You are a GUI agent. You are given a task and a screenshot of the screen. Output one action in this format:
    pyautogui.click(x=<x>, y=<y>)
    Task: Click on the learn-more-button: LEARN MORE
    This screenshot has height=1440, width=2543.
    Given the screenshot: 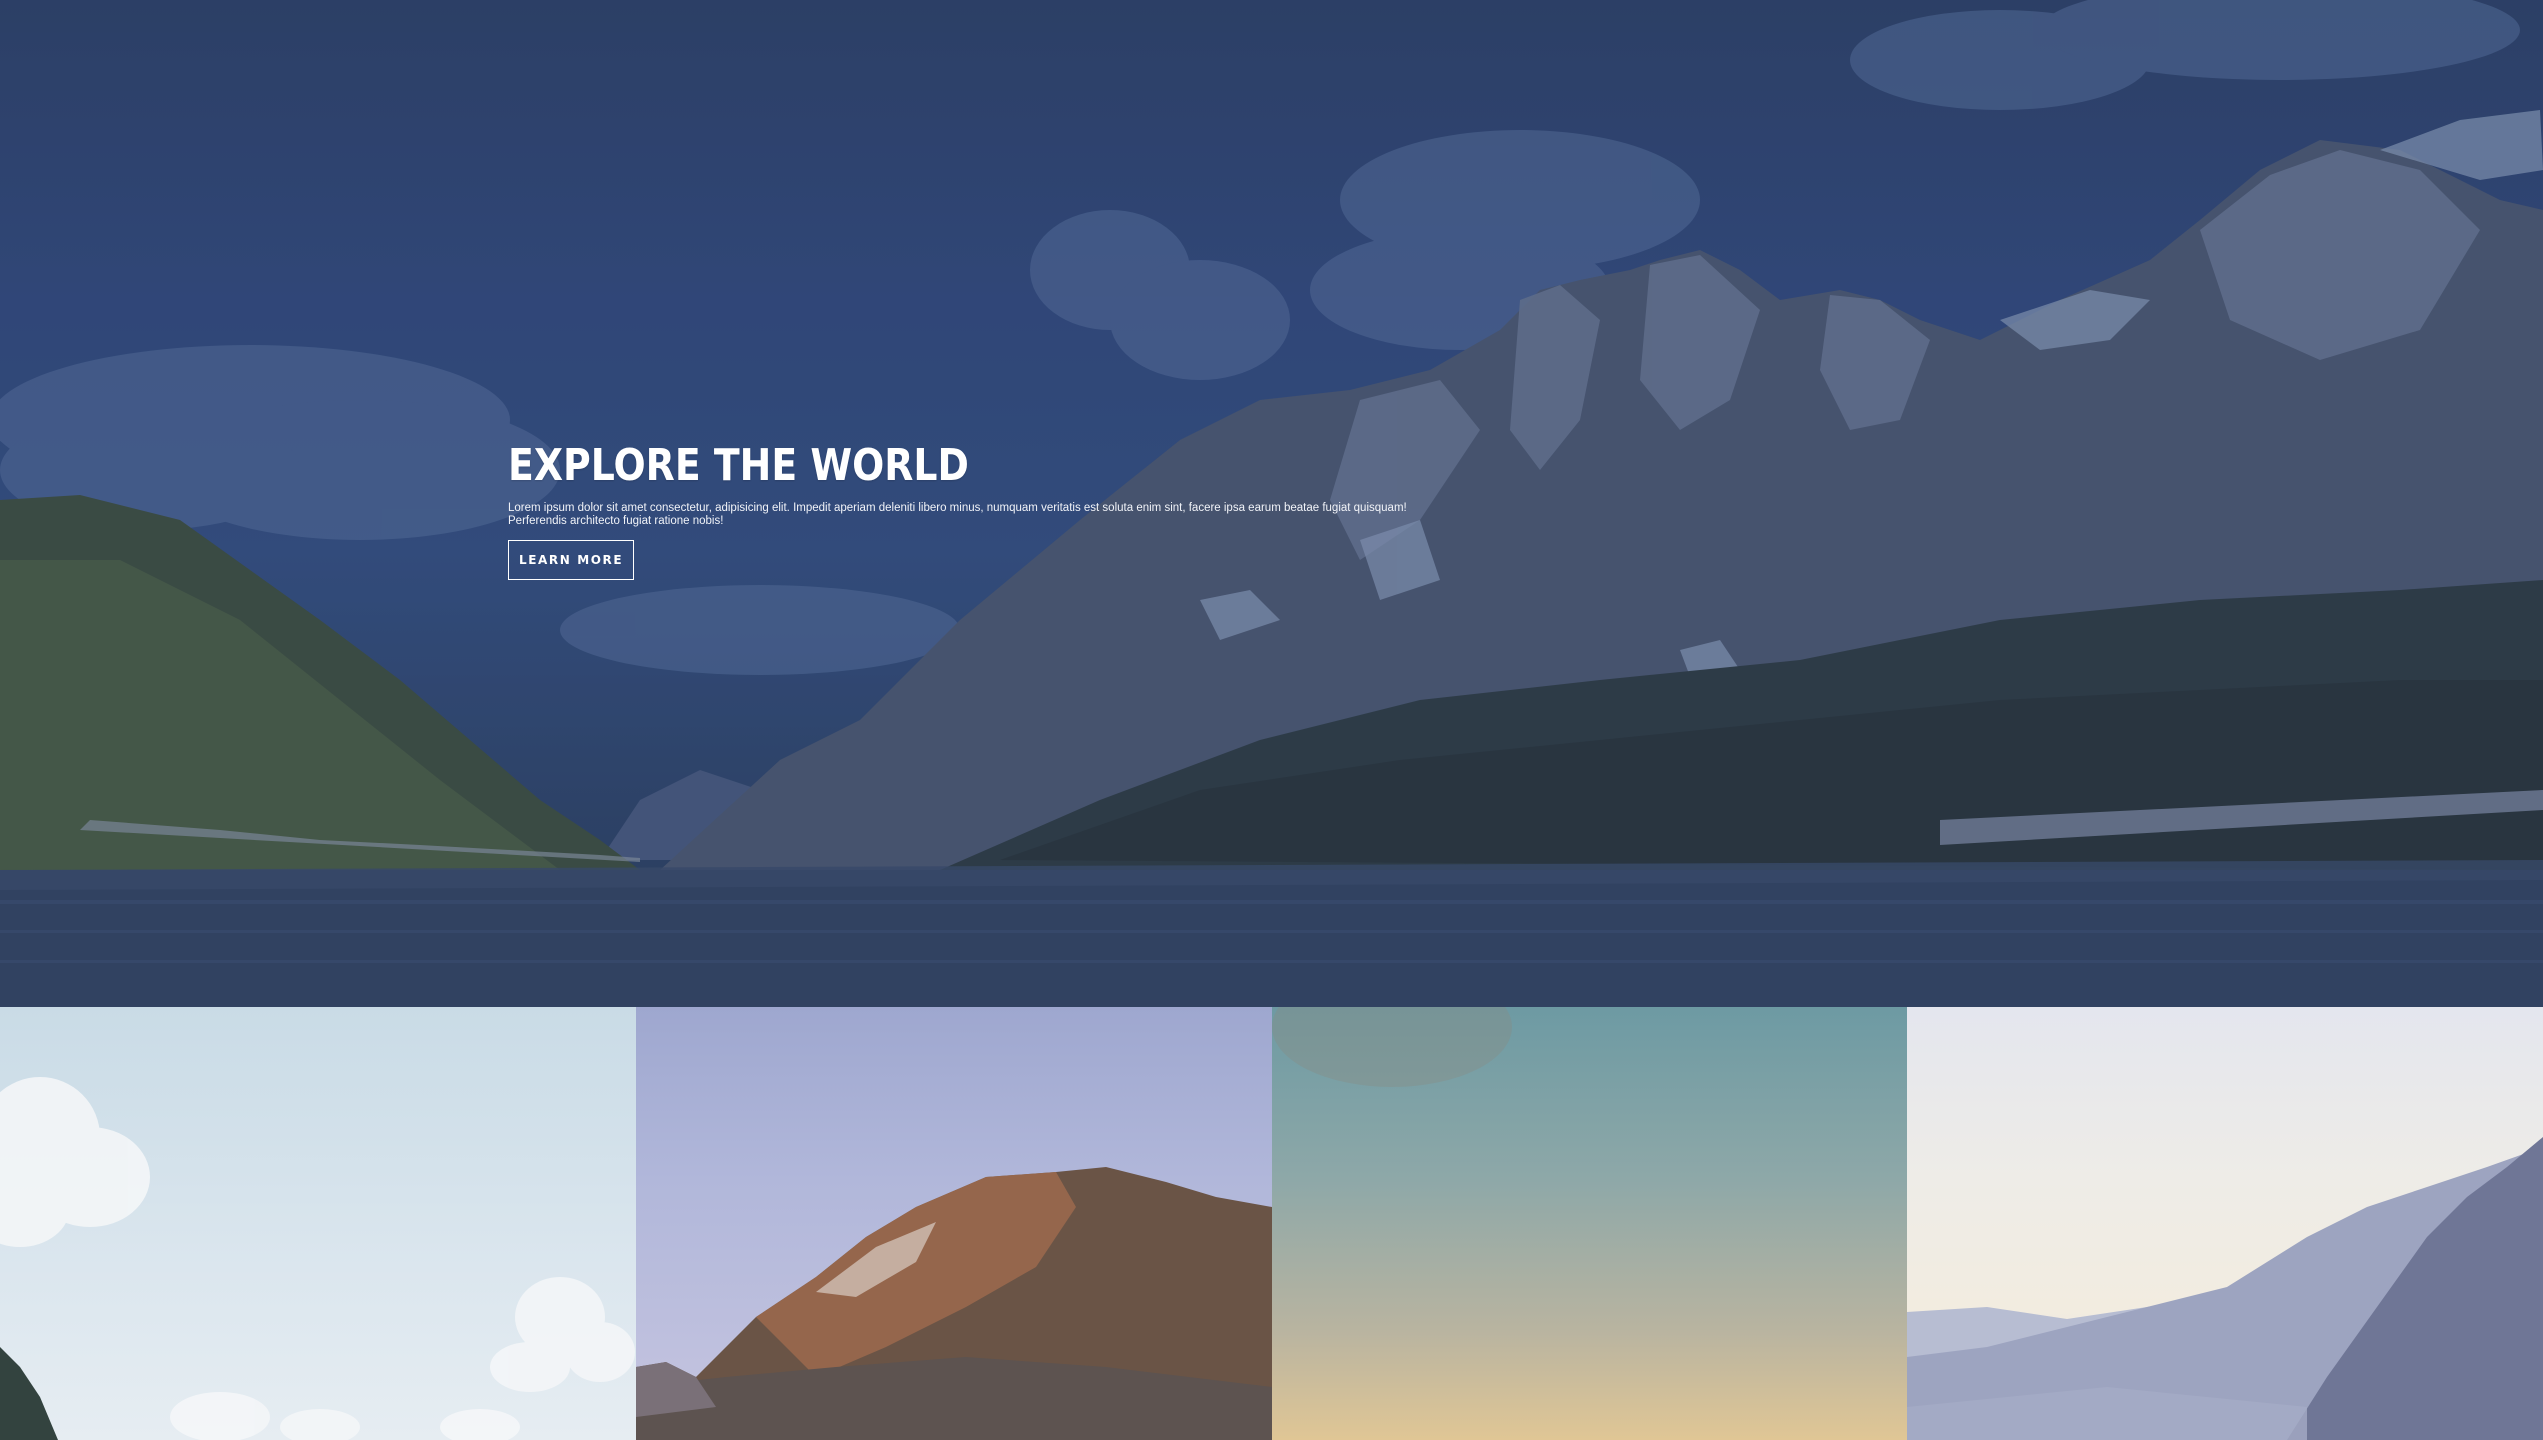 What is the action you would take?
    pyautogui.click(x=571, y=560)
    